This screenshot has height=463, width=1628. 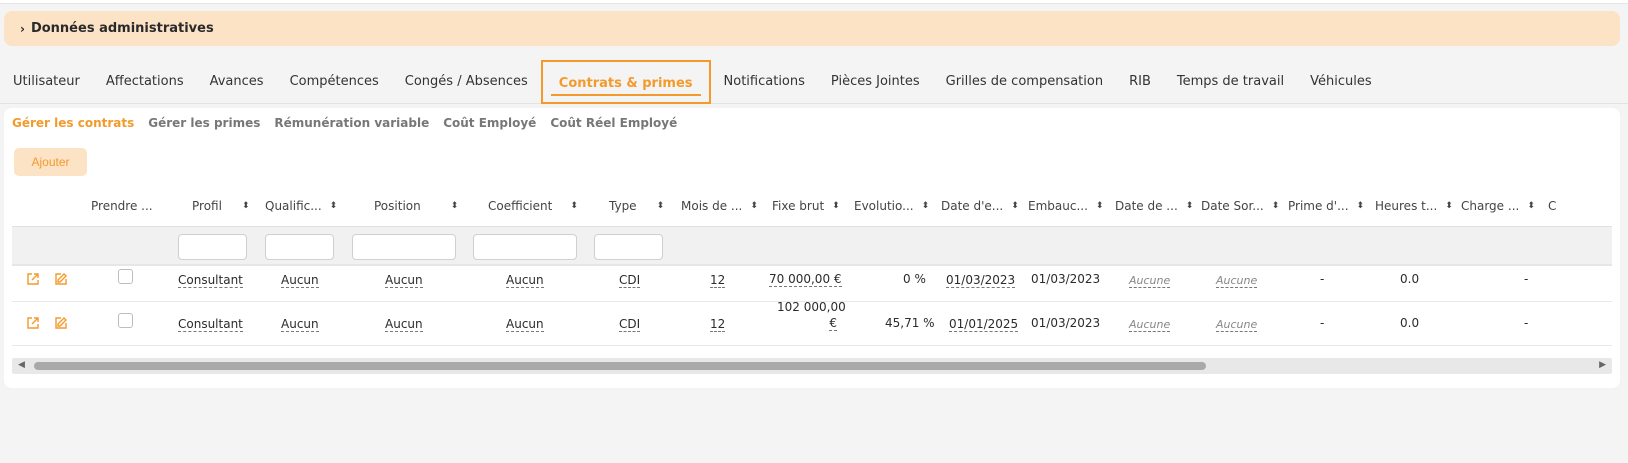 What do you see at coordinates (891, 206) in the screenshot?
I see `col-header-evolution: Evolutio... ⬍` at bounding box center [891, 206].